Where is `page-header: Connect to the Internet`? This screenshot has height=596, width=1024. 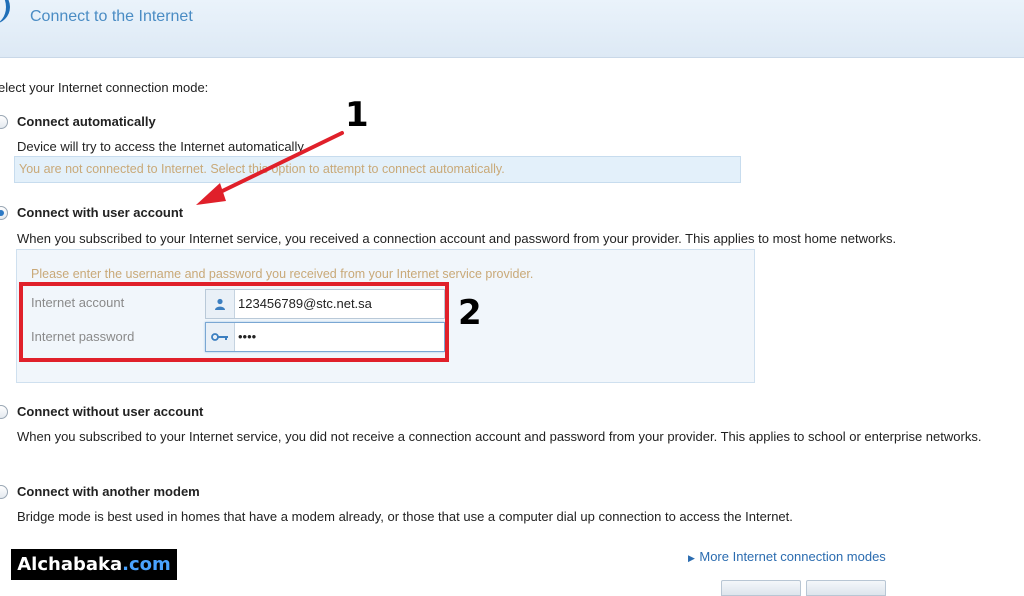
page-header: Connect to the Internet is located at coordinates (512, 29).